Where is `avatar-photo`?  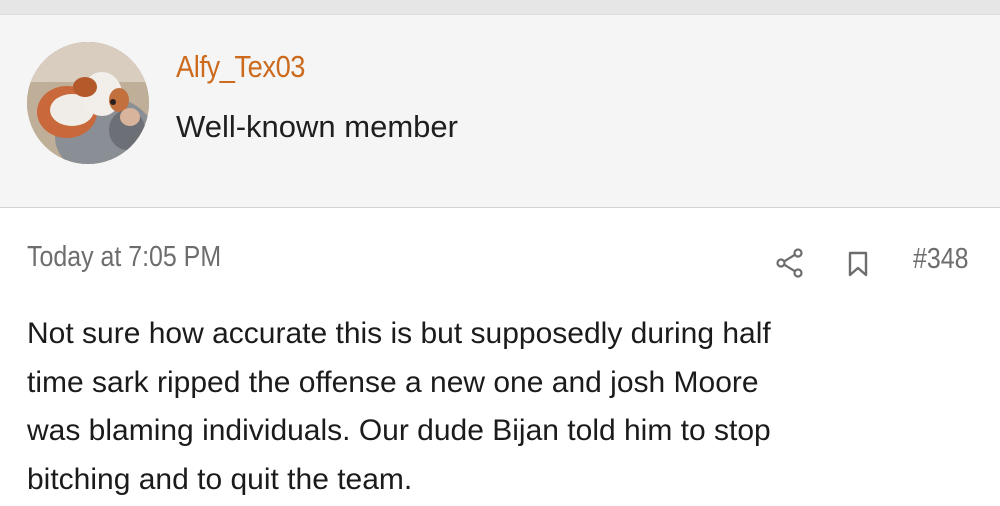 avatar-photo is located at coordinates (88, 103).